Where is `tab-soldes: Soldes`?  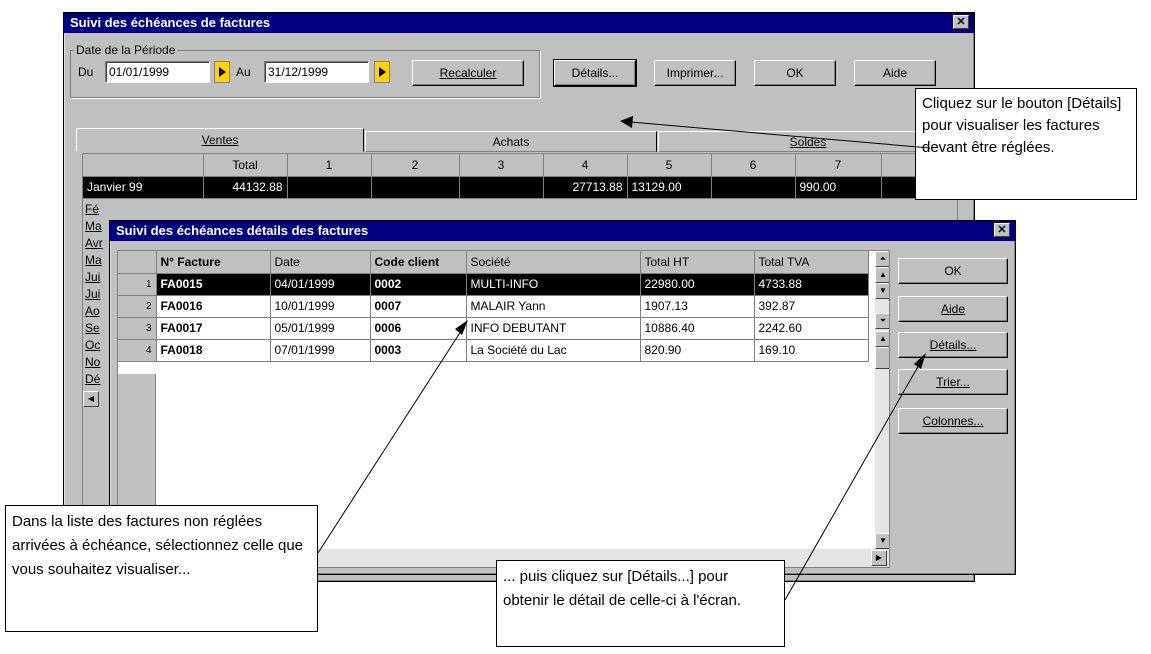
tab-soldes: Soldes is located at coordinates (808, 141).